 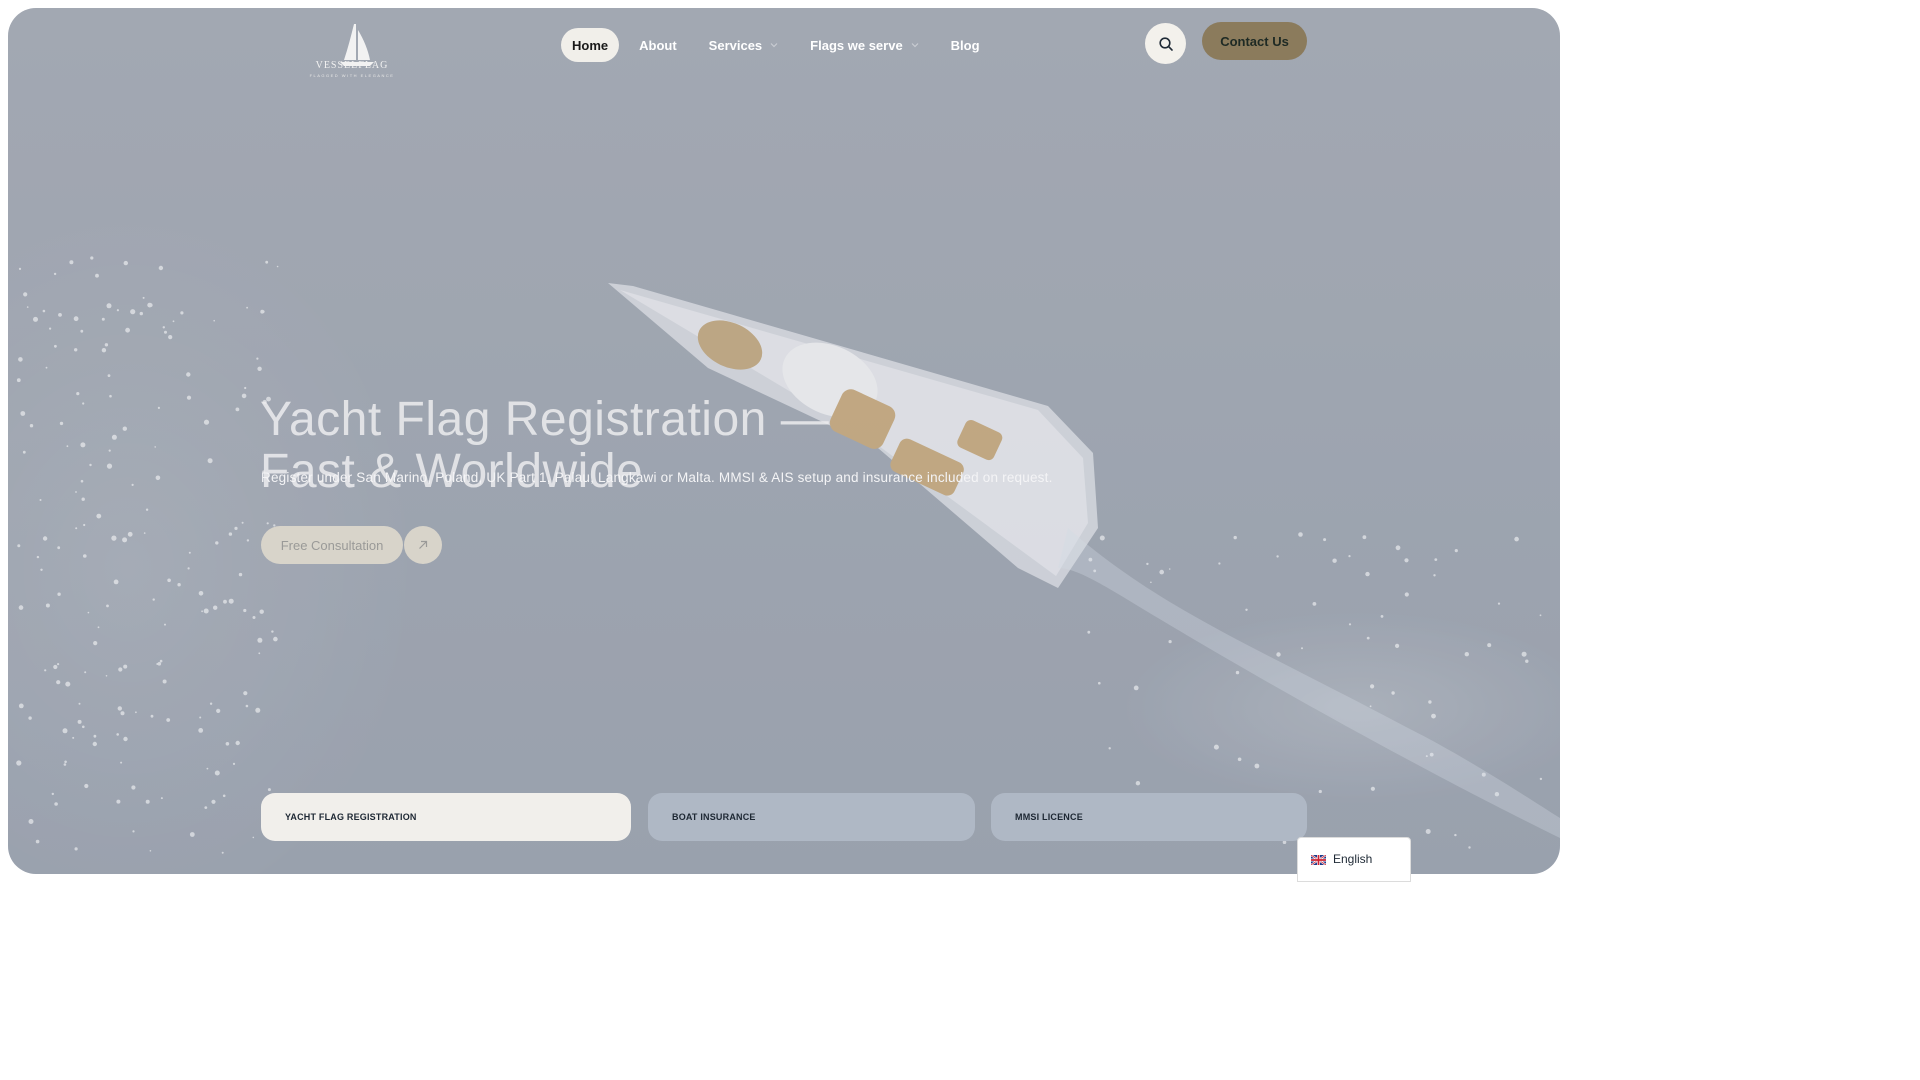 I want to click on cta-arrow-button, so click(x=423, y=545).